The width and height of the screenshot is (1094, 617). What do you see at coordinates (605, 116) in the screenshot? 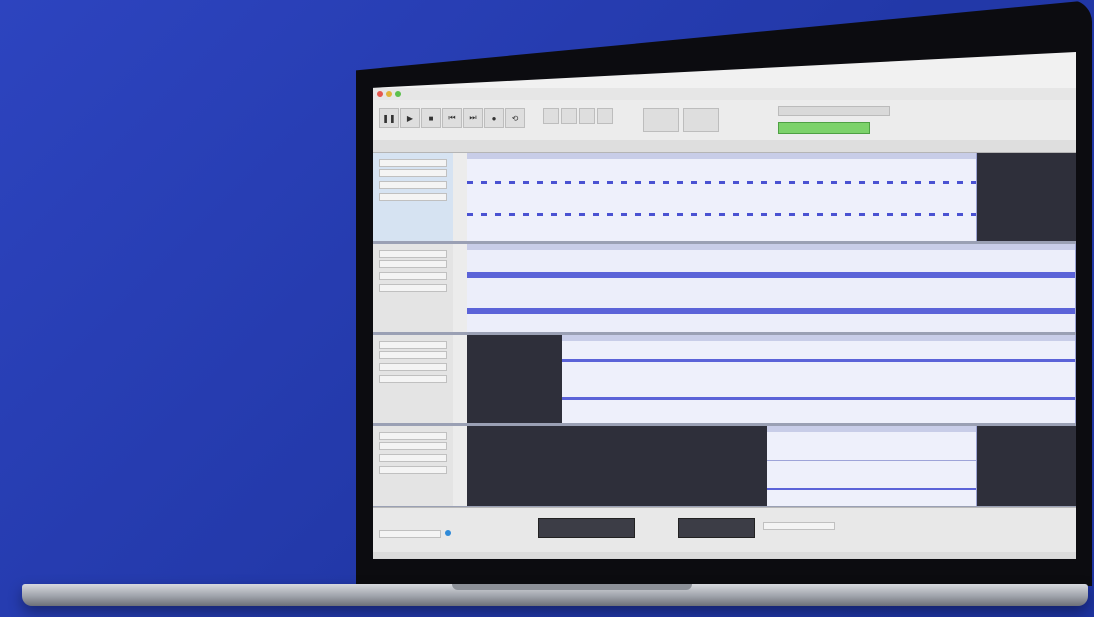
I see `tool-zoom-icon` at bounding box center [605, 116].